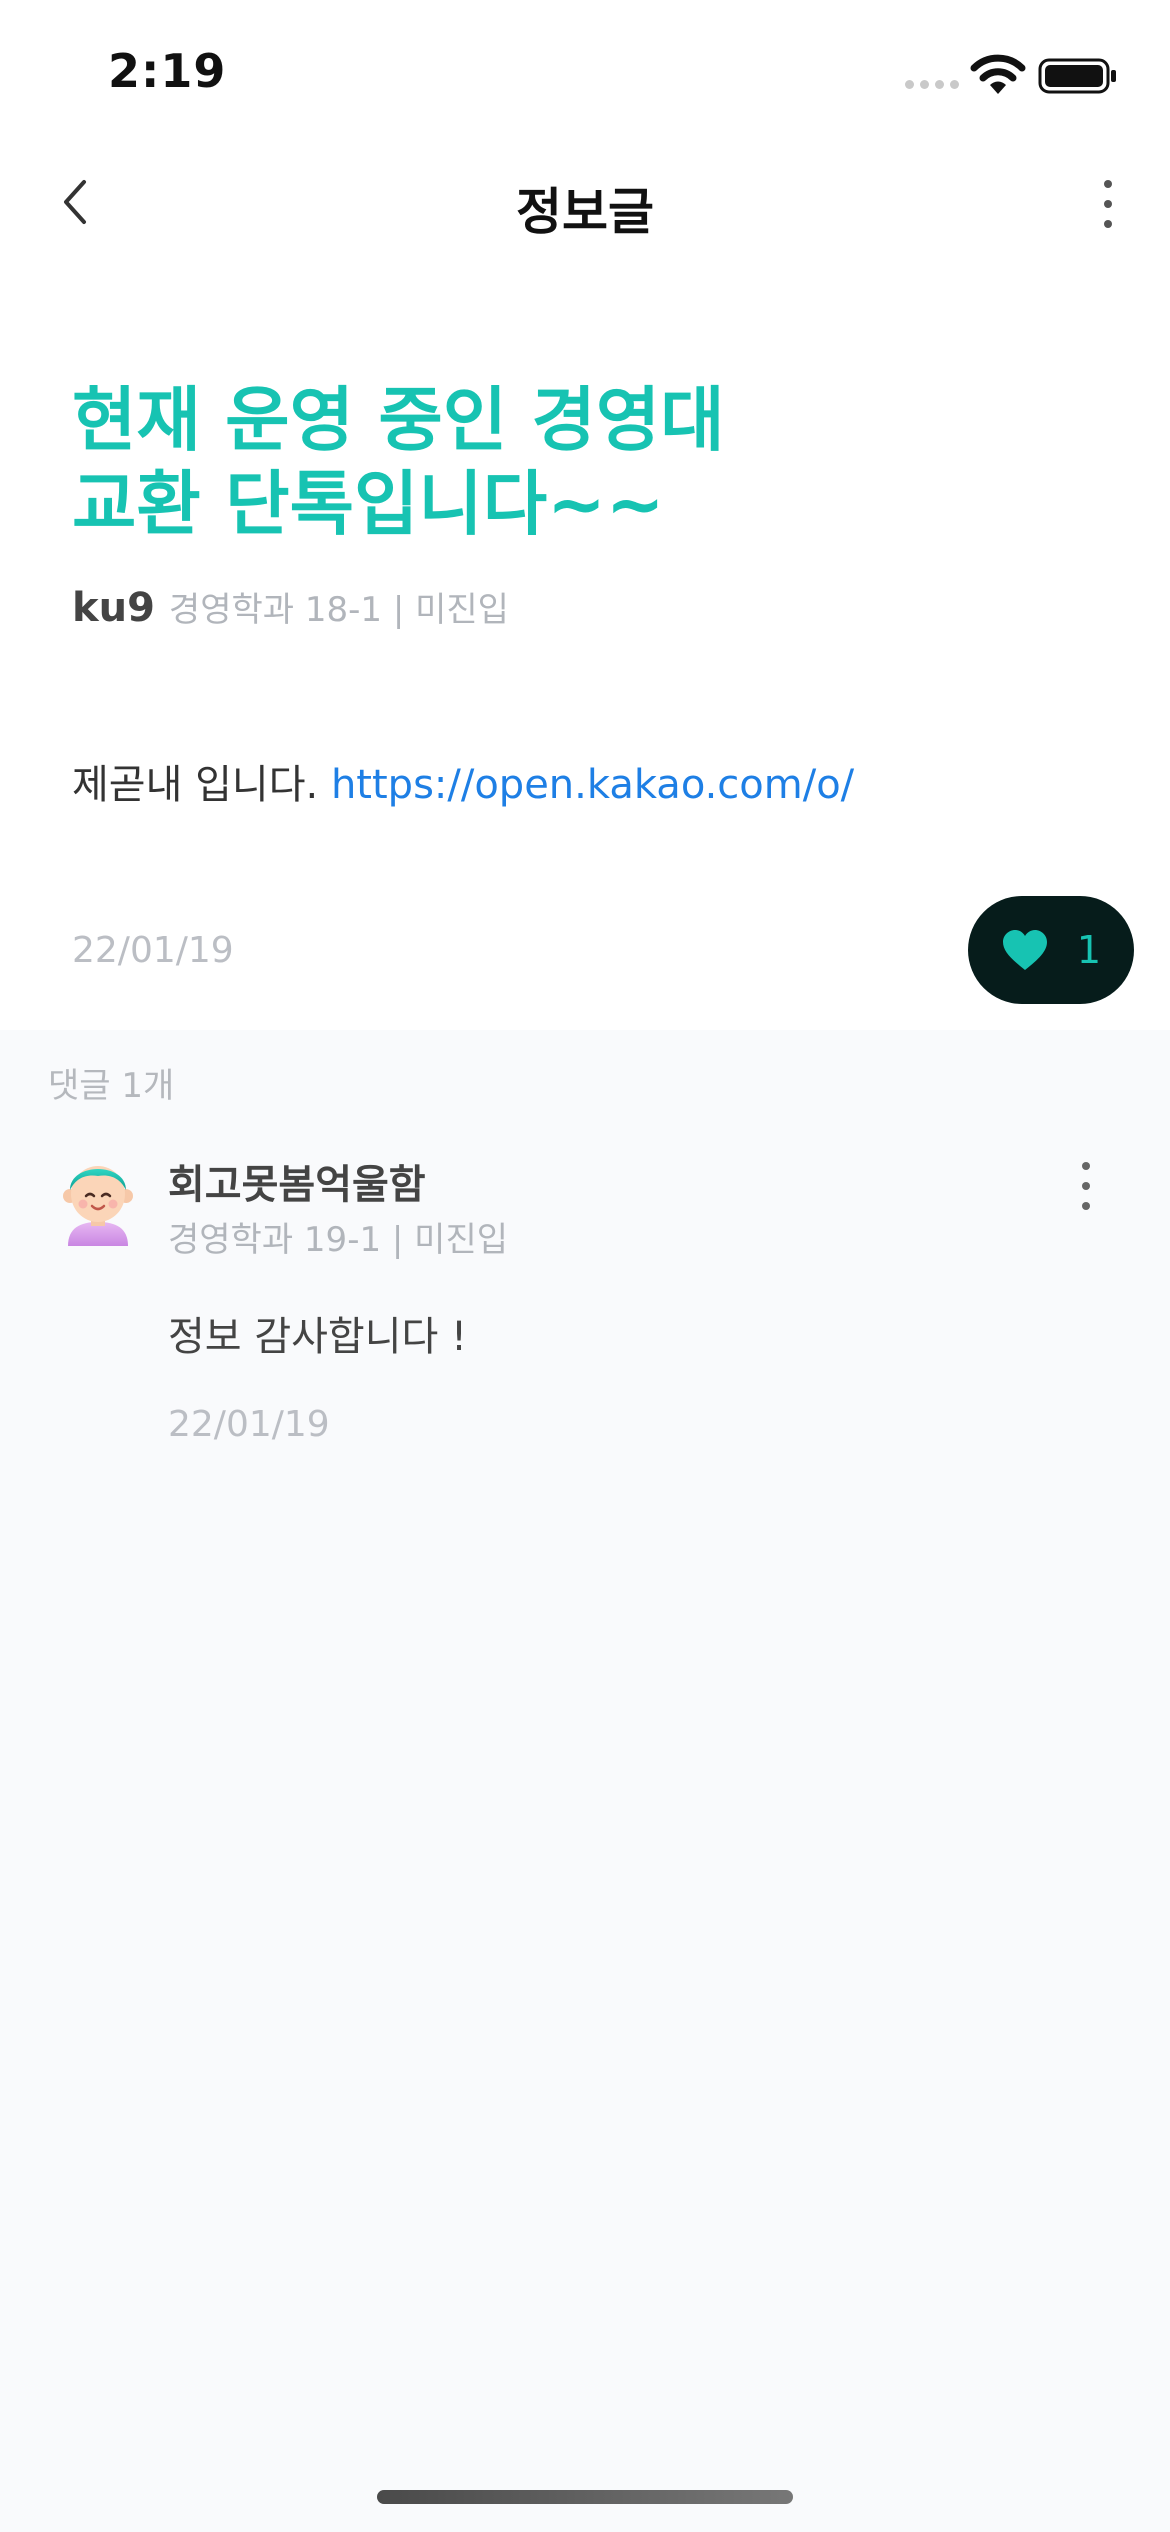 This screenshot has height=2532, width=1170. Describe the element at coordinates (338, 610) in the screenshot. I see `author-info: 경영학과 18-1 | 미진입` at that location.